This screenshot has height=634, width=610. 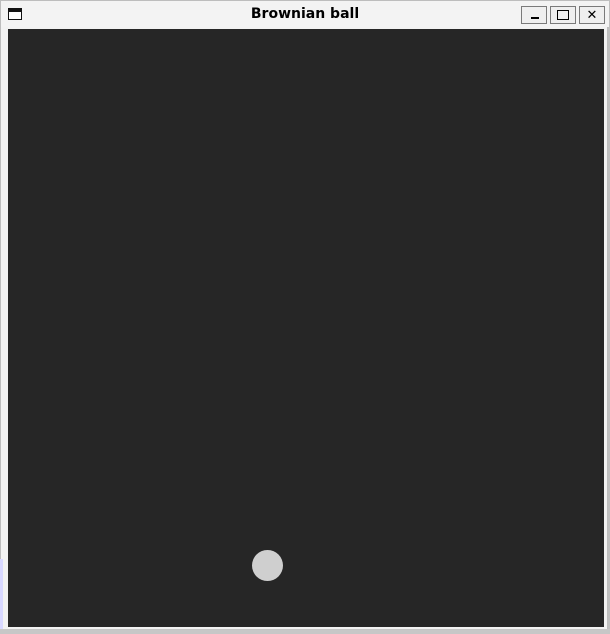 What do you see at coordinates (305, 631) in the screenshot?
I see `desktop-background` at bounding box center [305, 631].